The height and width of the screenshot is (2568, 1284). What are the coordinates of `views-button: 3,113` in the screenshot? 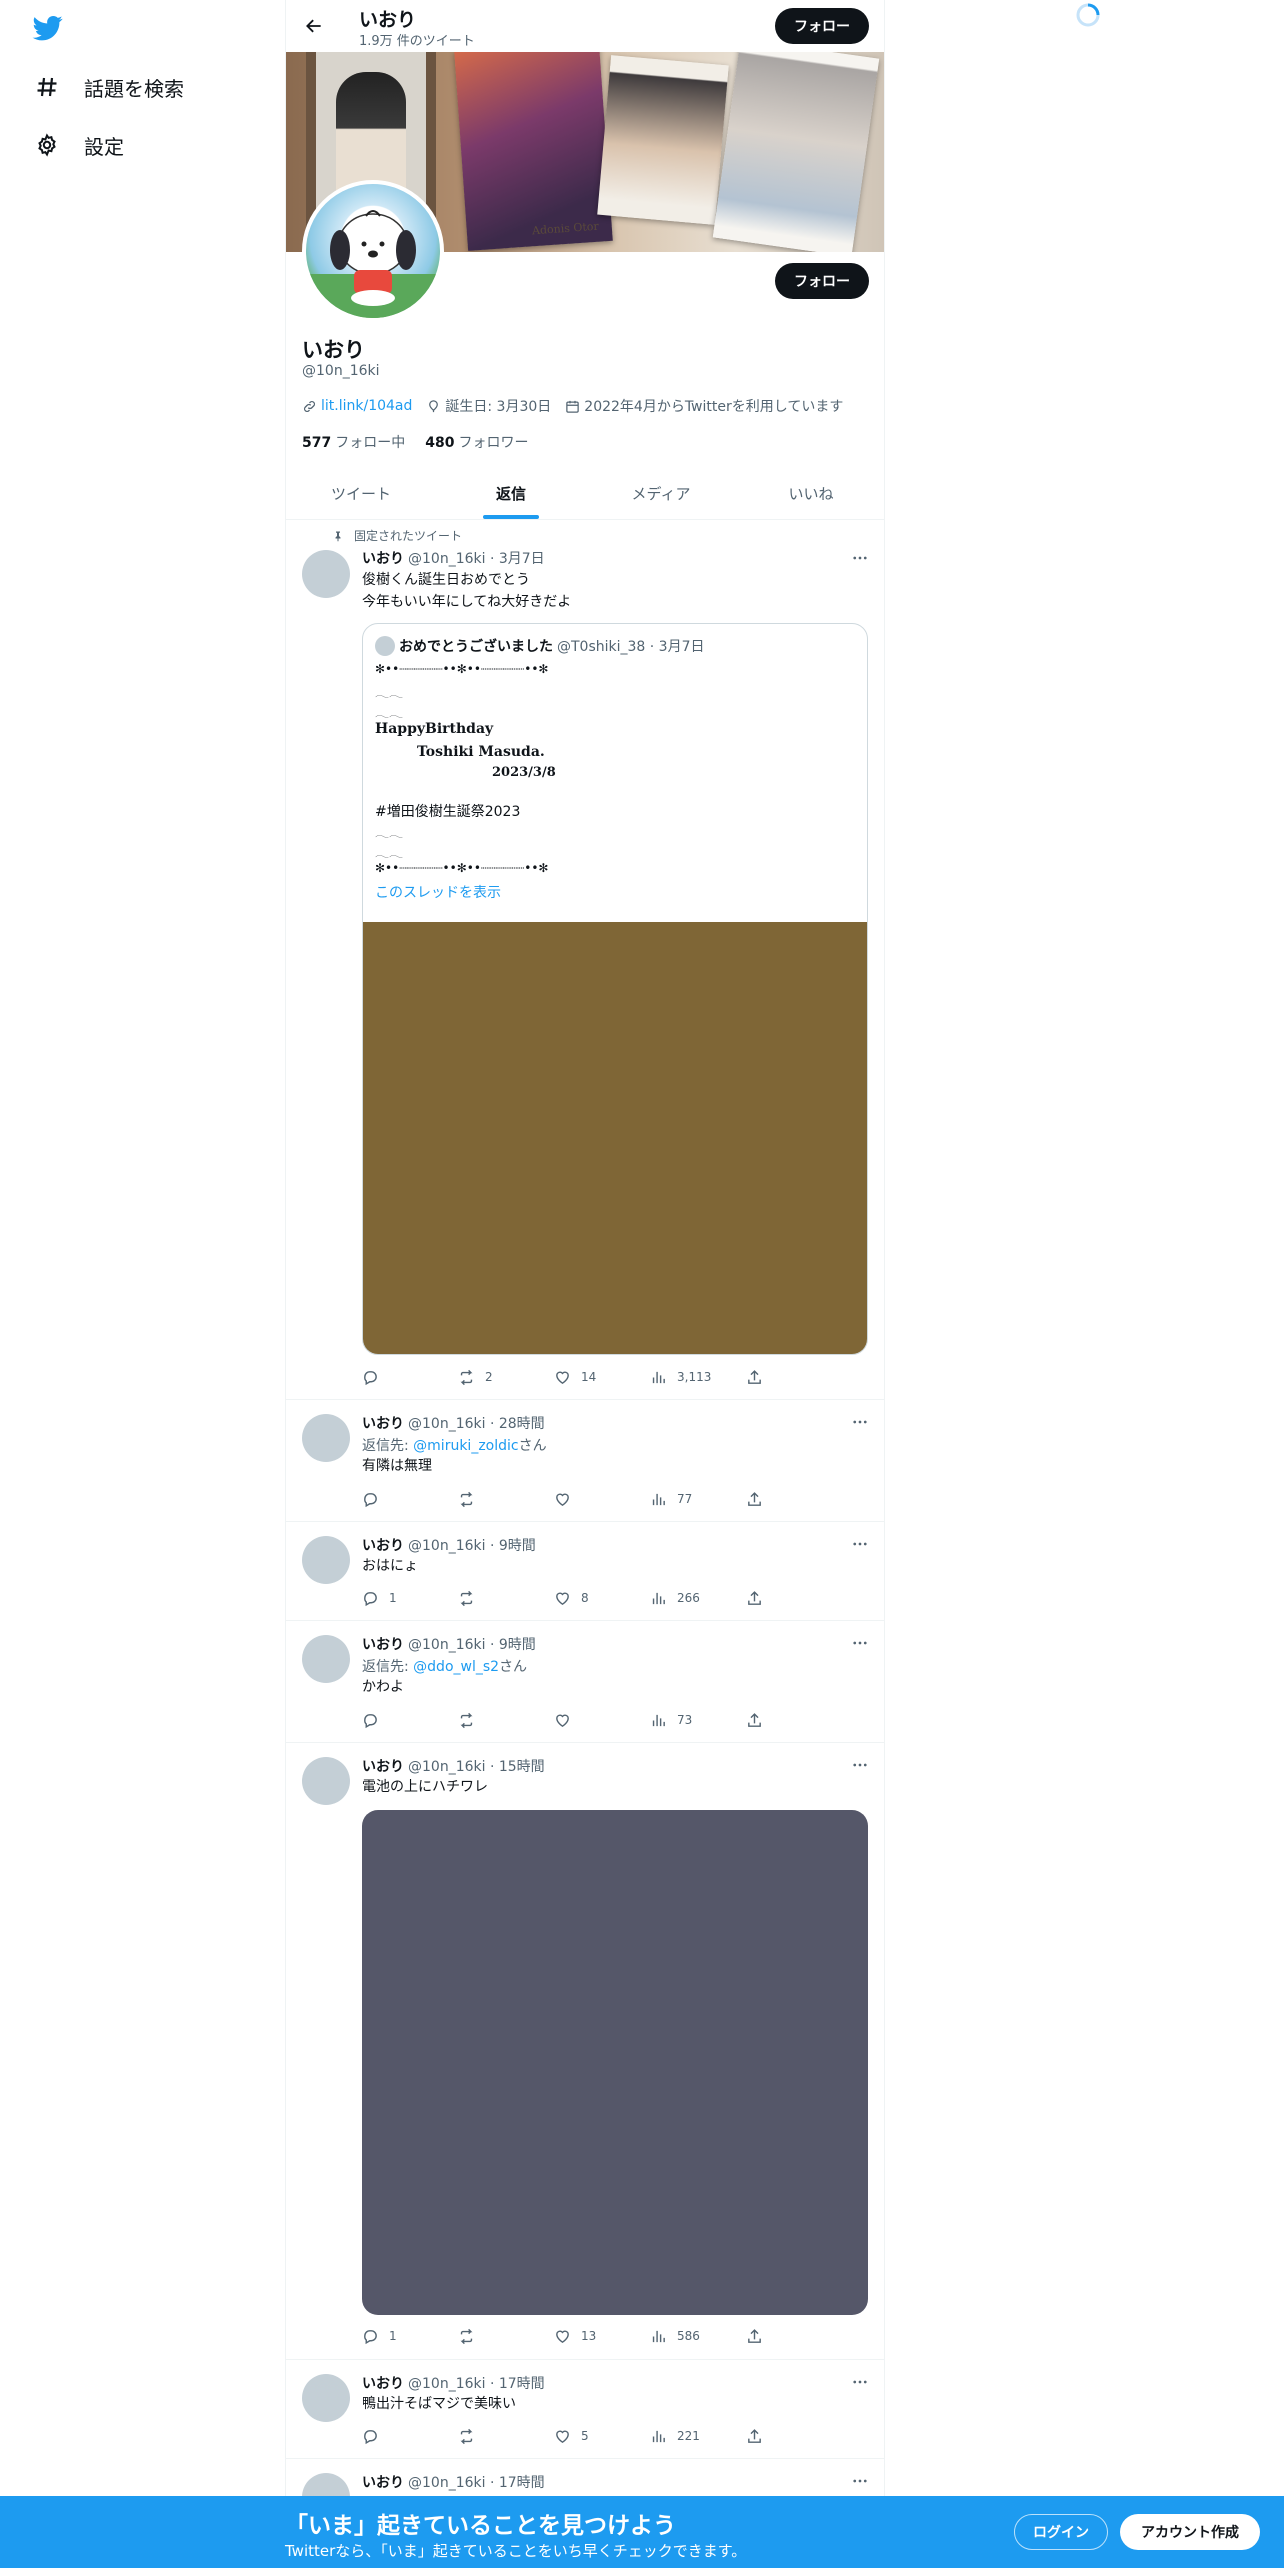 It's located at (698, 1377).